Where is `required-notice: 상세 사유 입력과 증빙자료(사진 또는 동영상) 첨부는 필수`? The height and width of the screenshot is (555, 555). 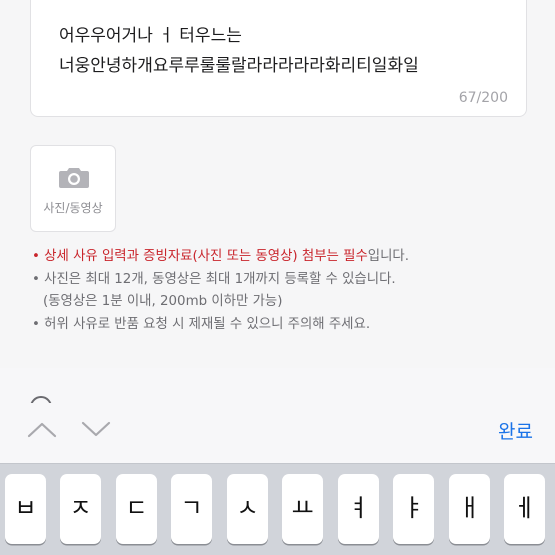
required-notice: 상세 사유 입력과 증빙자료(사진 또는 동영상) 첨부는 필수 is located at coordinates (206, 256).